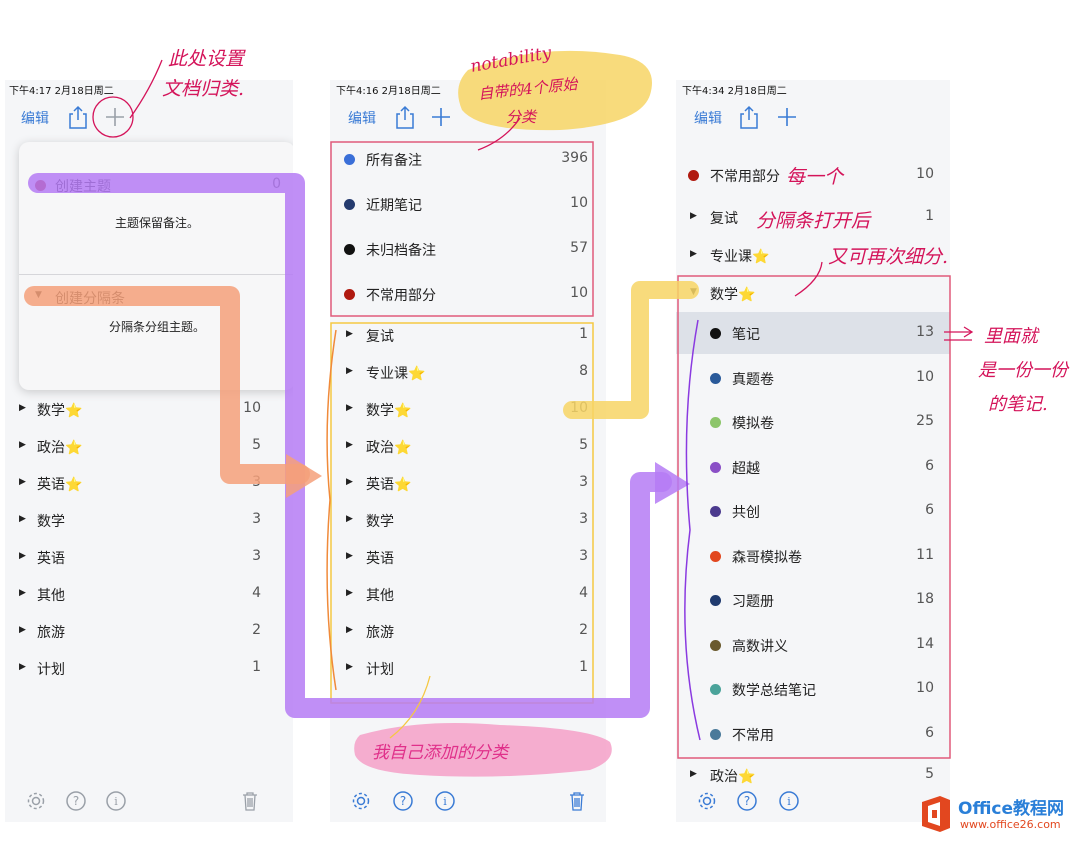 The image size is (1080, 842). Describe the element at coordinates (156, 274) in the screenshot. I see `popover-divider` at that location.